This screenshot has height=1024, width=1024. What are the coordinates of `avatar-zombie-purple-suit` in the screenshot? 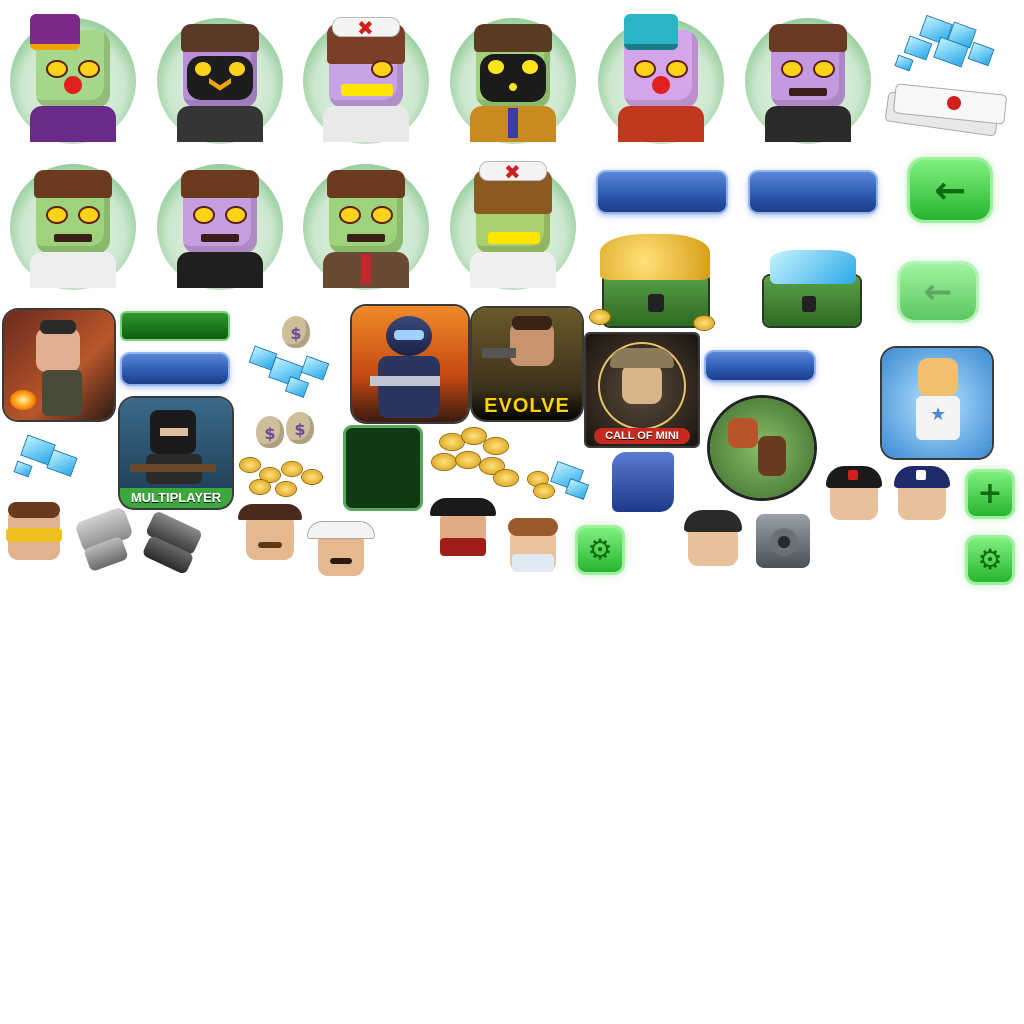 It's located at (808, 79).